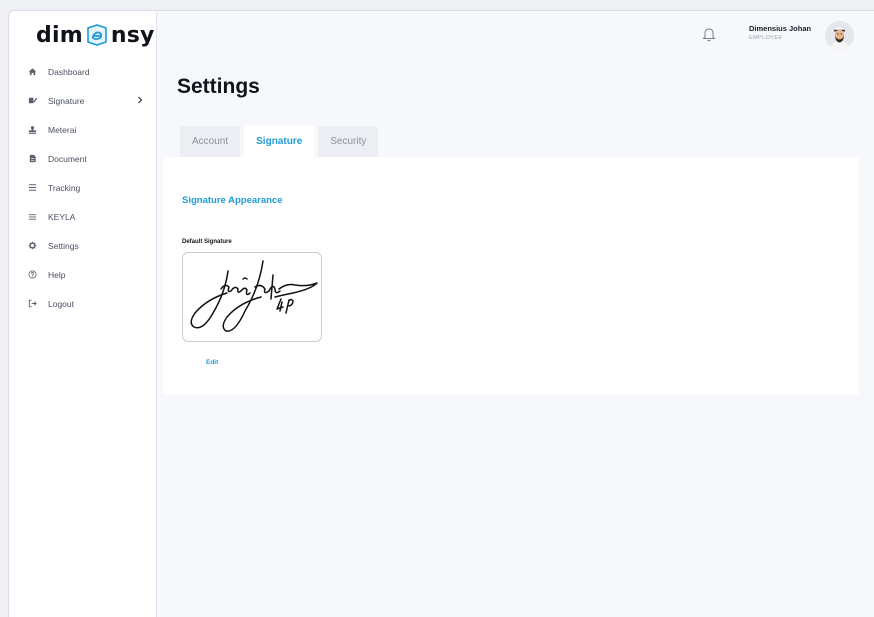 Image resolution: width=874 pixels, height=617 pixels. What do you see at coordinates (207, 242) in the screenshot?
I see `default-signature-label: Default Signature` at bounding box center [207, 242].